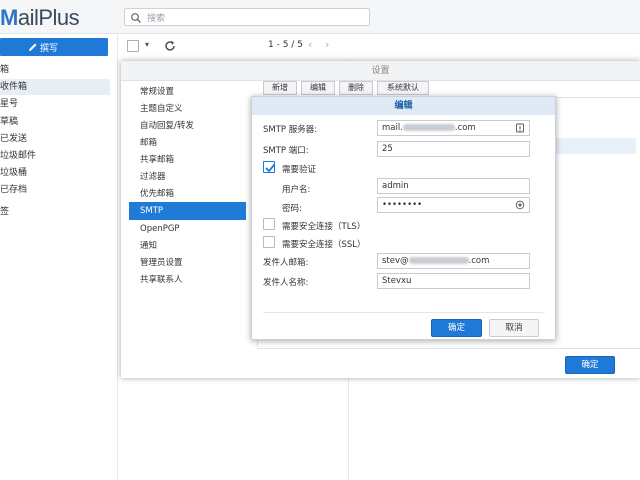  What do you see at coordinates (453, 149) in the screenshot?
I see `smtp-port-input: 25` at bounding box center [453, 149].